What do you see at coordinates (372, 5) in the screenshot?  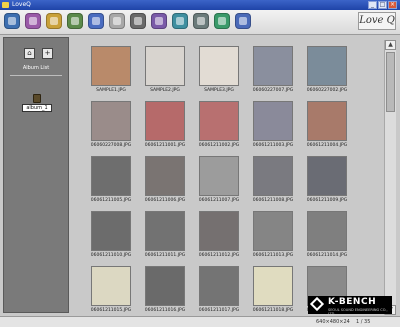 I see `minimize-button: _` at bounding box center [372, 5].